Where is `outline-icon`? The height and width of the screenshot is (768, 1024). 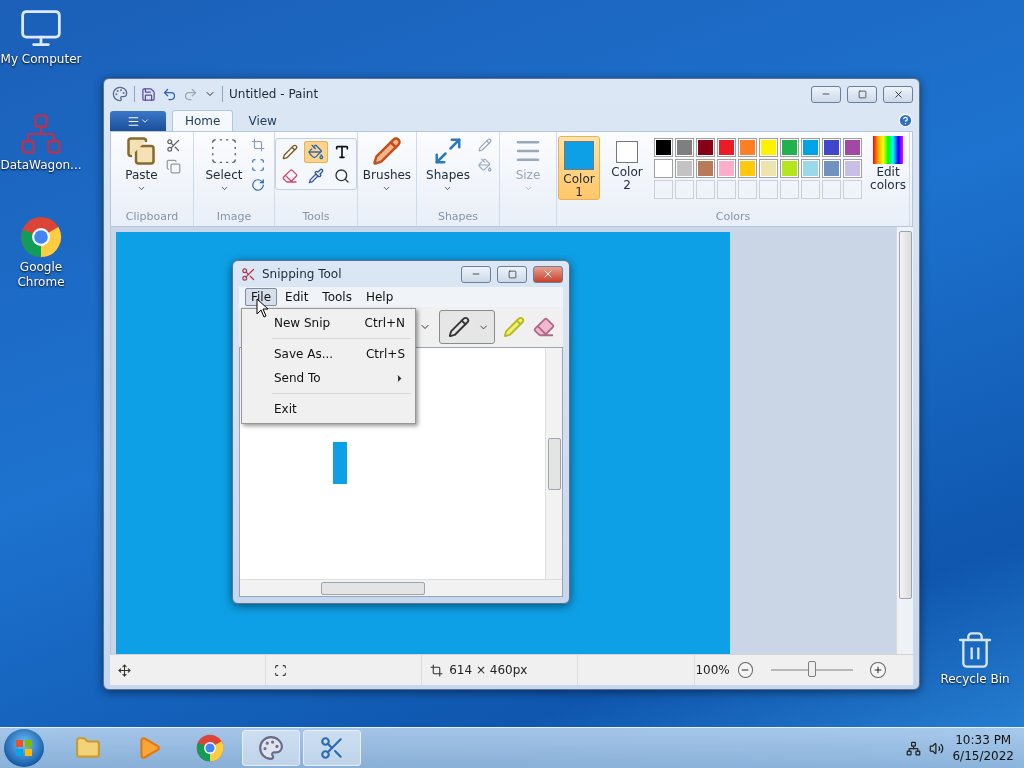 outline-icon is located at coordinates (484, 145).